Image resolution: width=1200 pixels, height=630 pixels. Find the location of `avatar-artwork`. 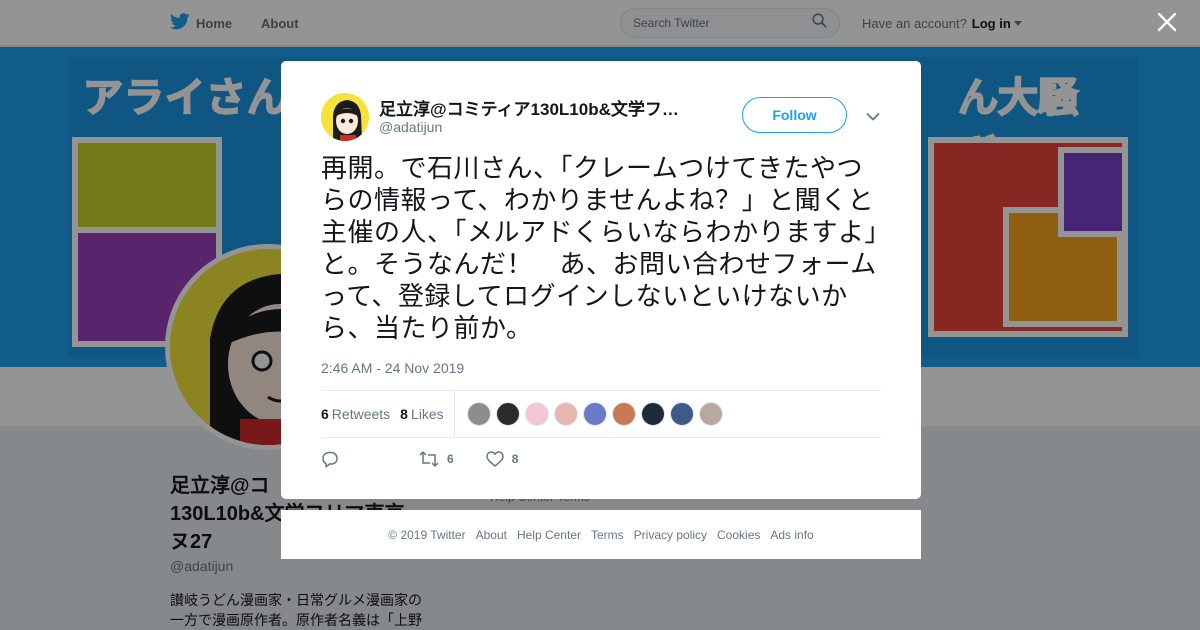

avatar-artwork is located at coordinates (345, 117).